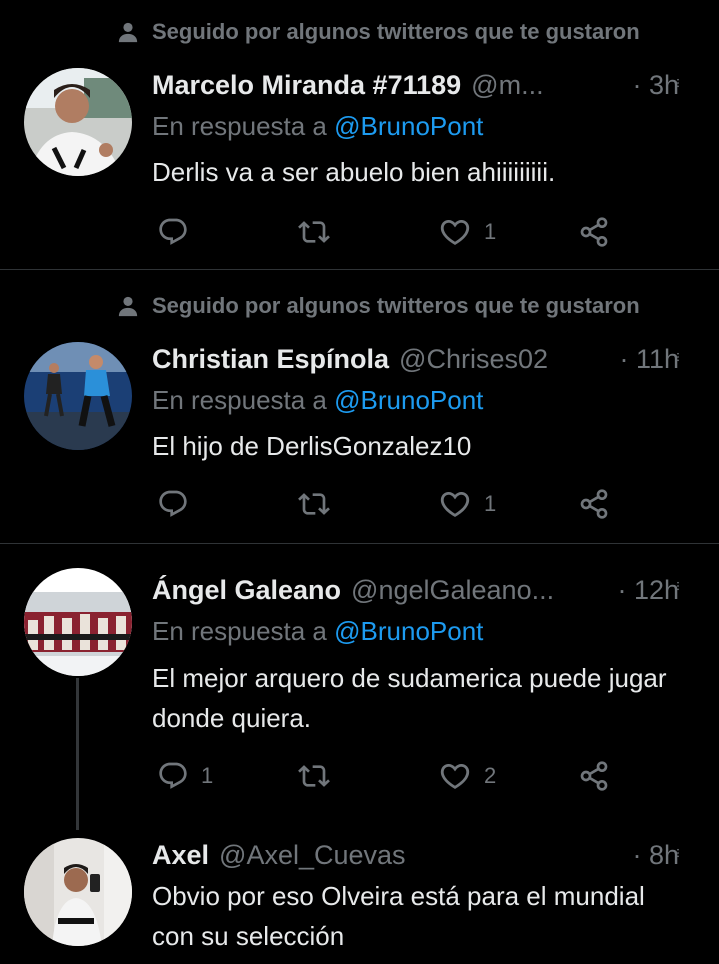  Describe the element at coordinates (354, 172) in the screenshot. I see `tweet-text: Derlis va a ser abuelo bien ahiiiiiiiii.` at that location.